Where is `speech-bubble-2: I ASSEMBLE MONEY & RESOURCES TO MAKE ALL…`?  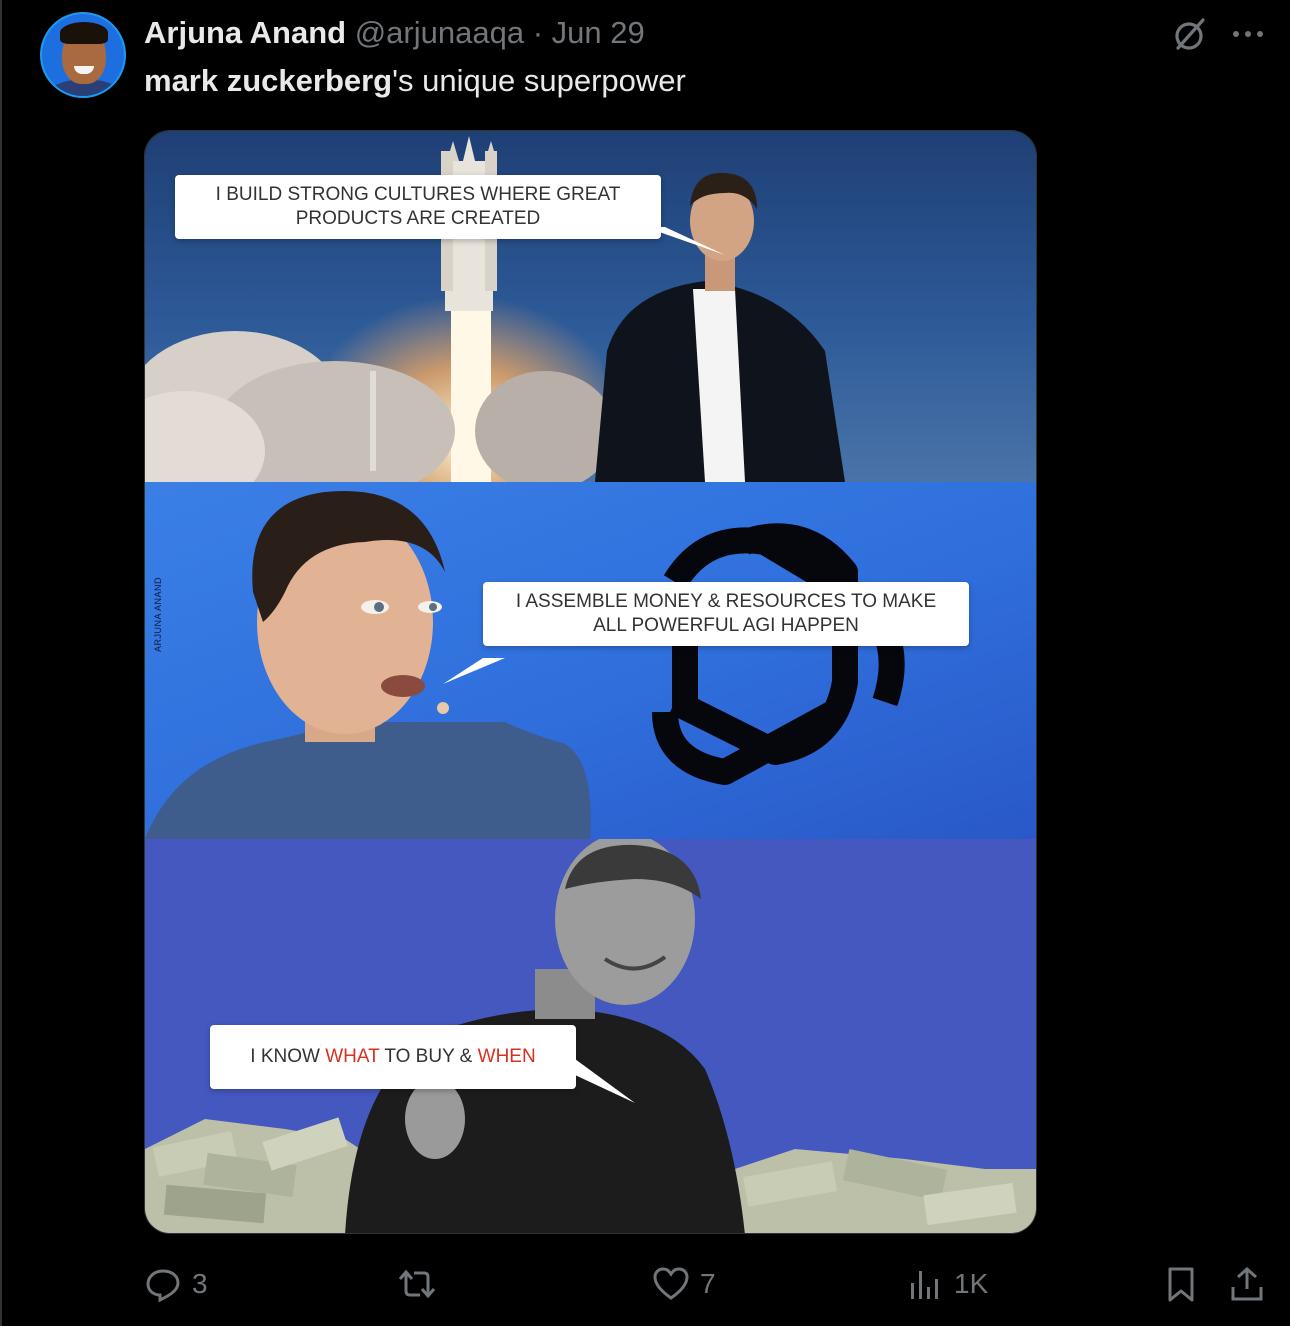 speech-bubble-2: I ASSEMBLE MONEY & RESOURCES TO MAKE ALL… is located at coordinates (726, 614).